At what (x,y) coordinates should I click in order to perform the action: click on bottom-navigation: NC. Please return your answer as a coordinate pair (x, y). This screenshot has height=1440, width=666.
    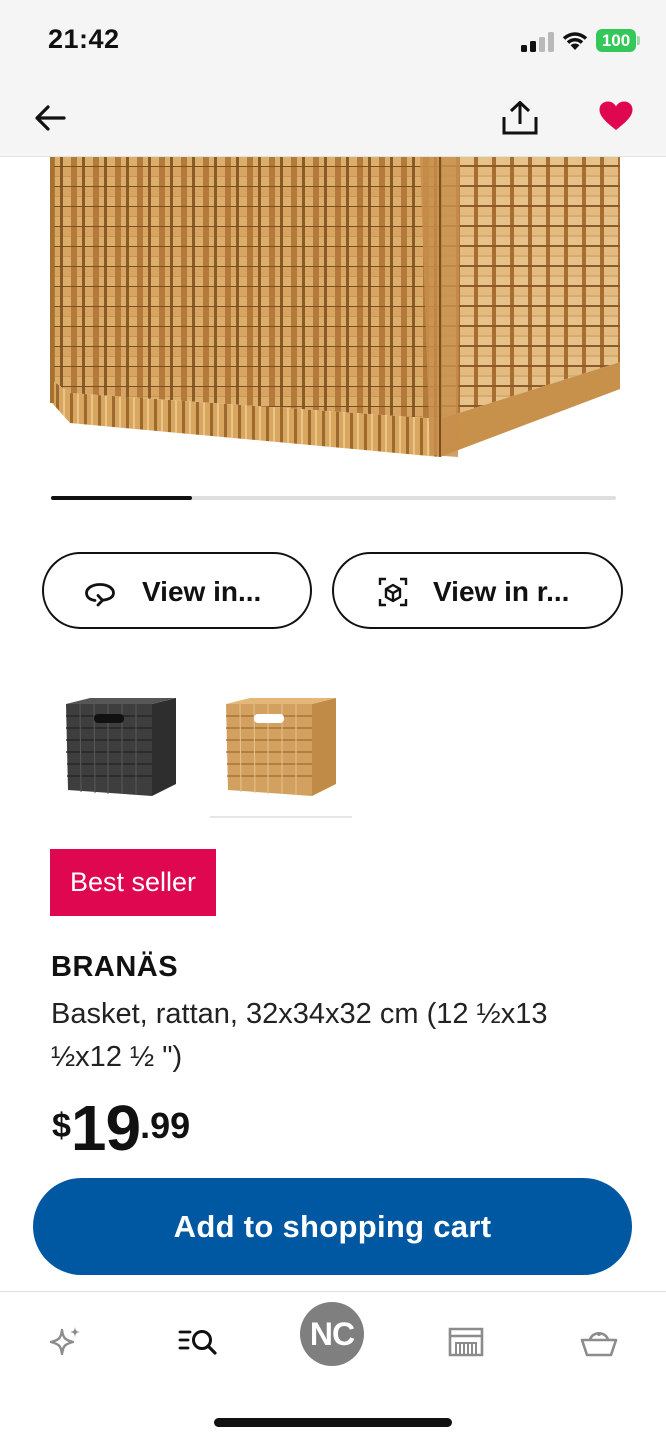
    Looking at the image, I should click on (333, 1365).